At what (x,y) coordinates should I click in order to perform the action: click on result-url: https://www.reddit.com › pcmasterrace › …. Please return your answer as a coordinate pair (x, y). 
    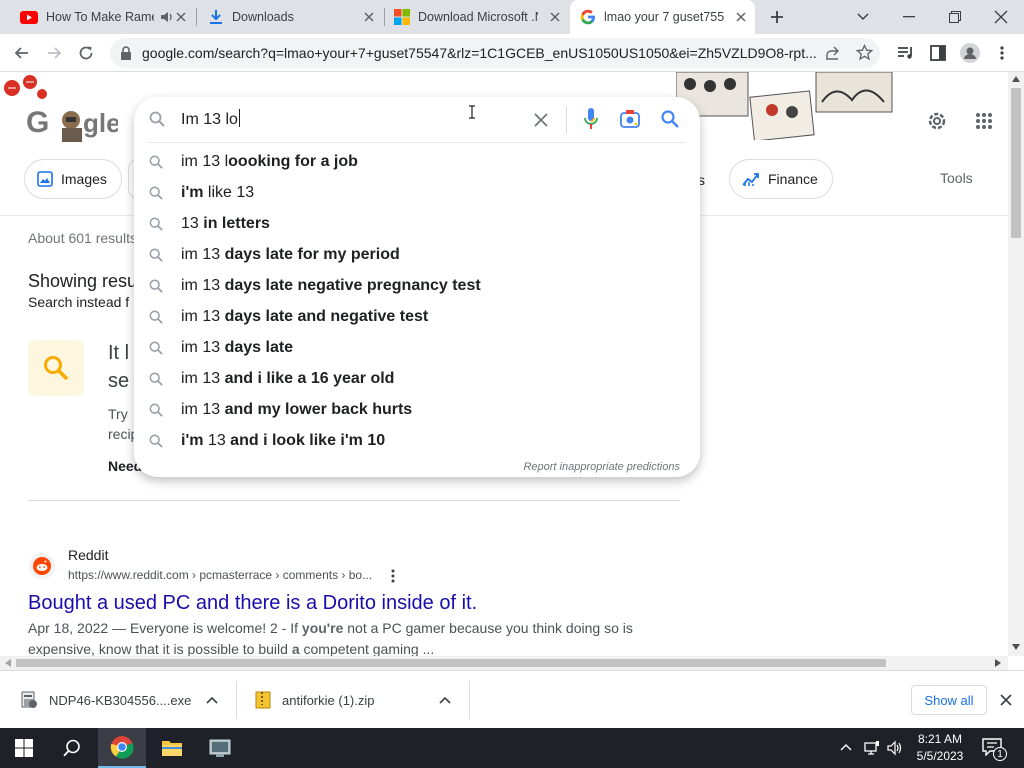
    Looking at the image, I should click on (220, 575).